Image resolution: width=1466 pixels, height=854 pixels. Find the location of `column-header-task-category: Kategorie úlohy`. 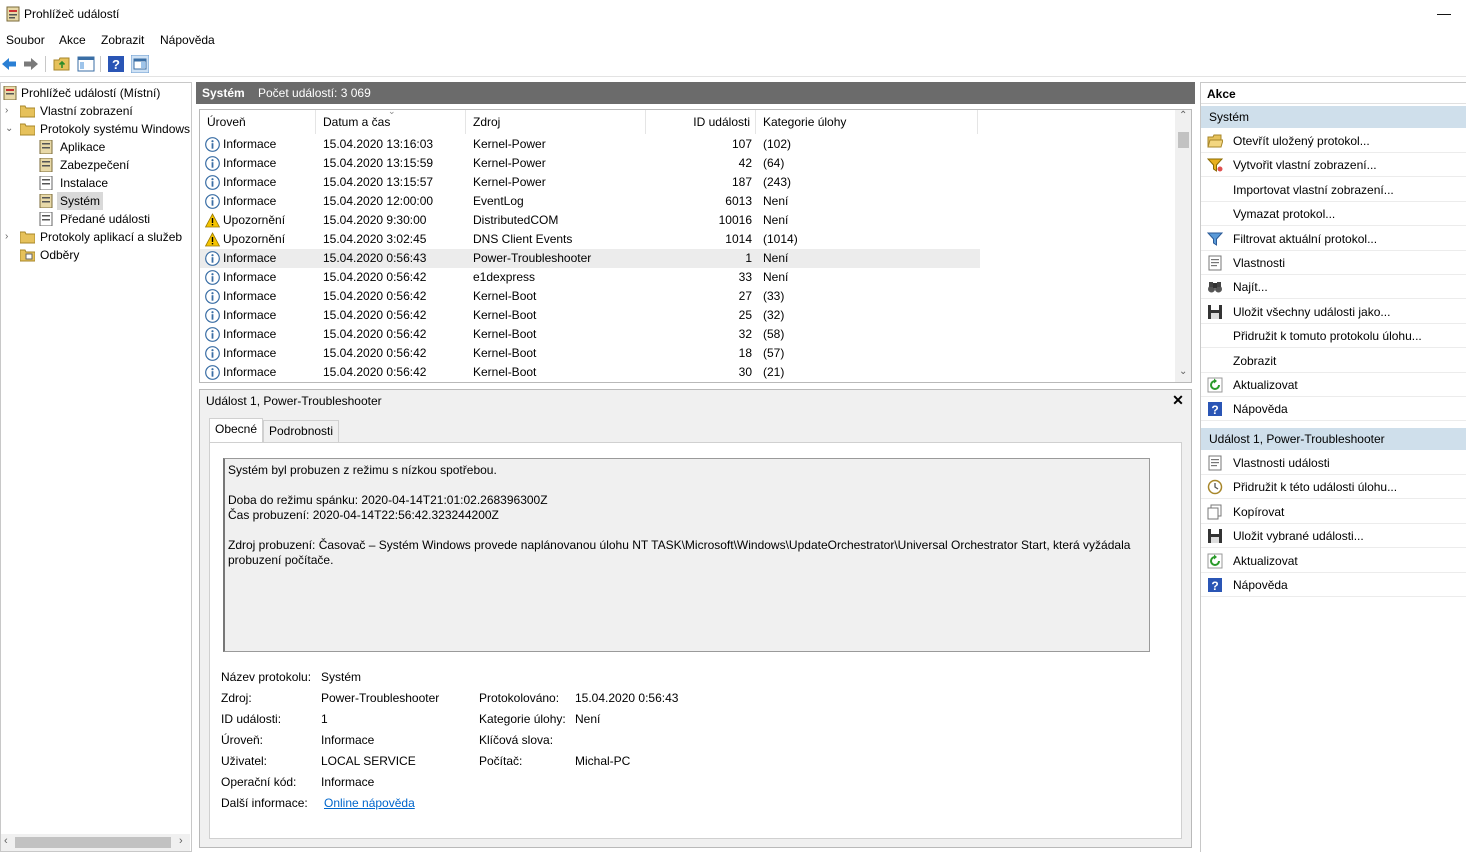

column-header-task-category: Kategorie úlohy is located at coordinates (867, 122).